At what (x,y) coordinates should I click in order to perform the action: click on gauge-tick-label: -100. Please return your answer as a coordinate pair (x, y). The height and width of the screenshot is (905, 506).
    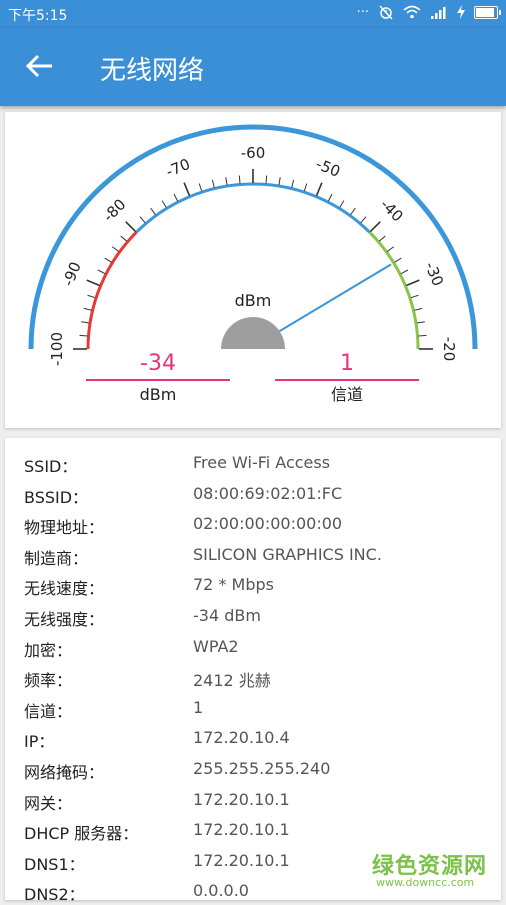
    Looking at the image, I should click on (57, 349).